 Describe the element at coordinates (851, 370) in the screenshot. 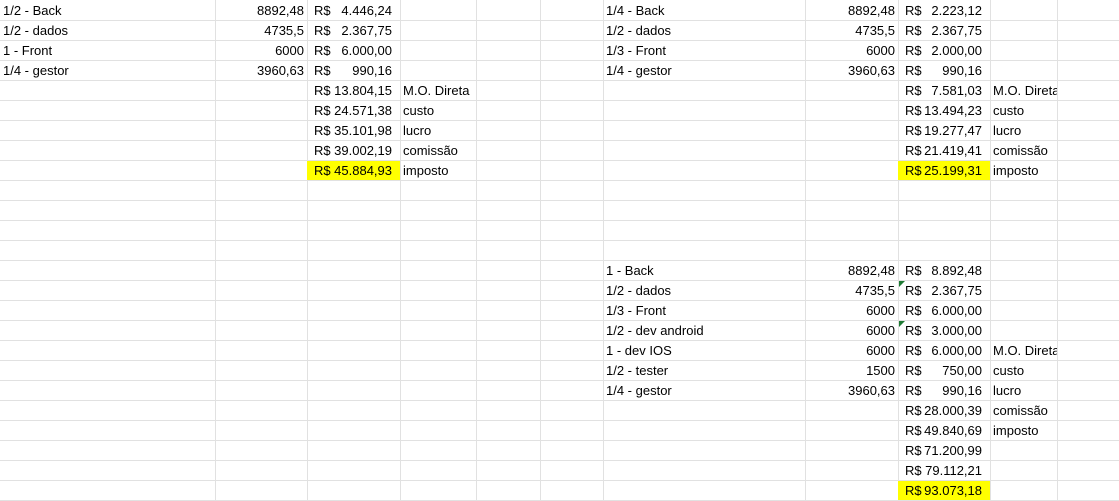

I see `role-value-cell: 1500` at that location.